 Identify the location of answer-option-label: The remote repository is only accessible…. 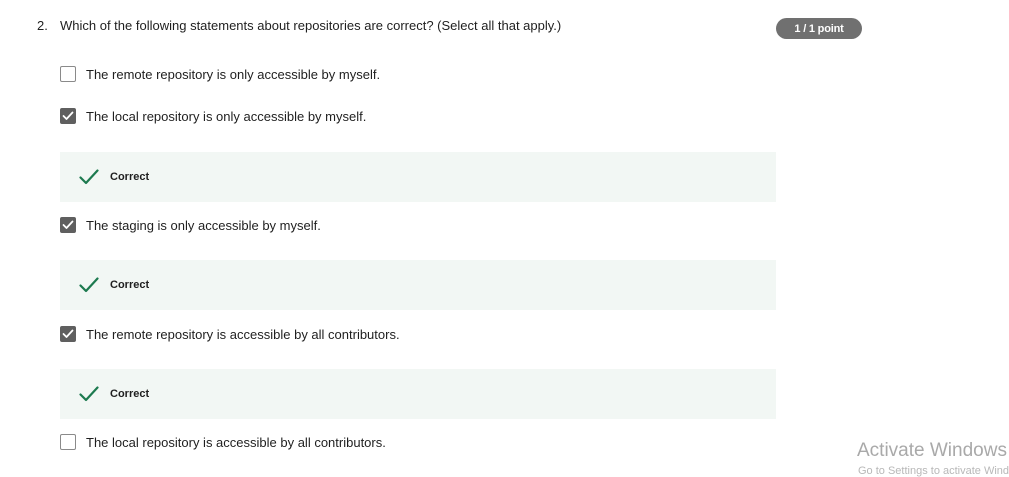
(233, 74).